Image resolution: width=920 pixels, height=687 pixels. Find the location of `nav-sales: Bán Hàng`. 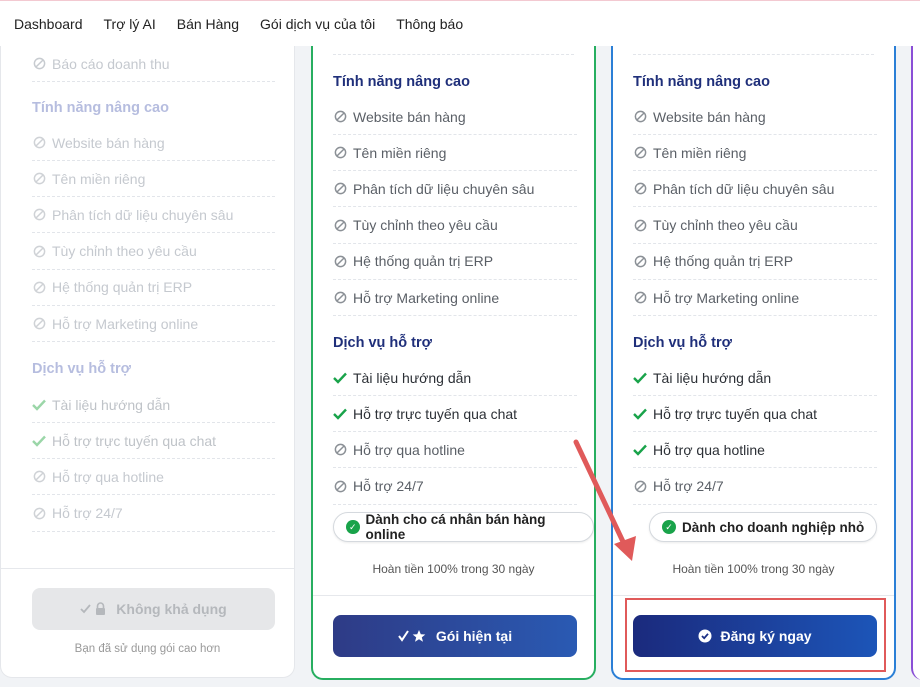

nav-sales: Bán Hàng is located at coordinates (208, 24).